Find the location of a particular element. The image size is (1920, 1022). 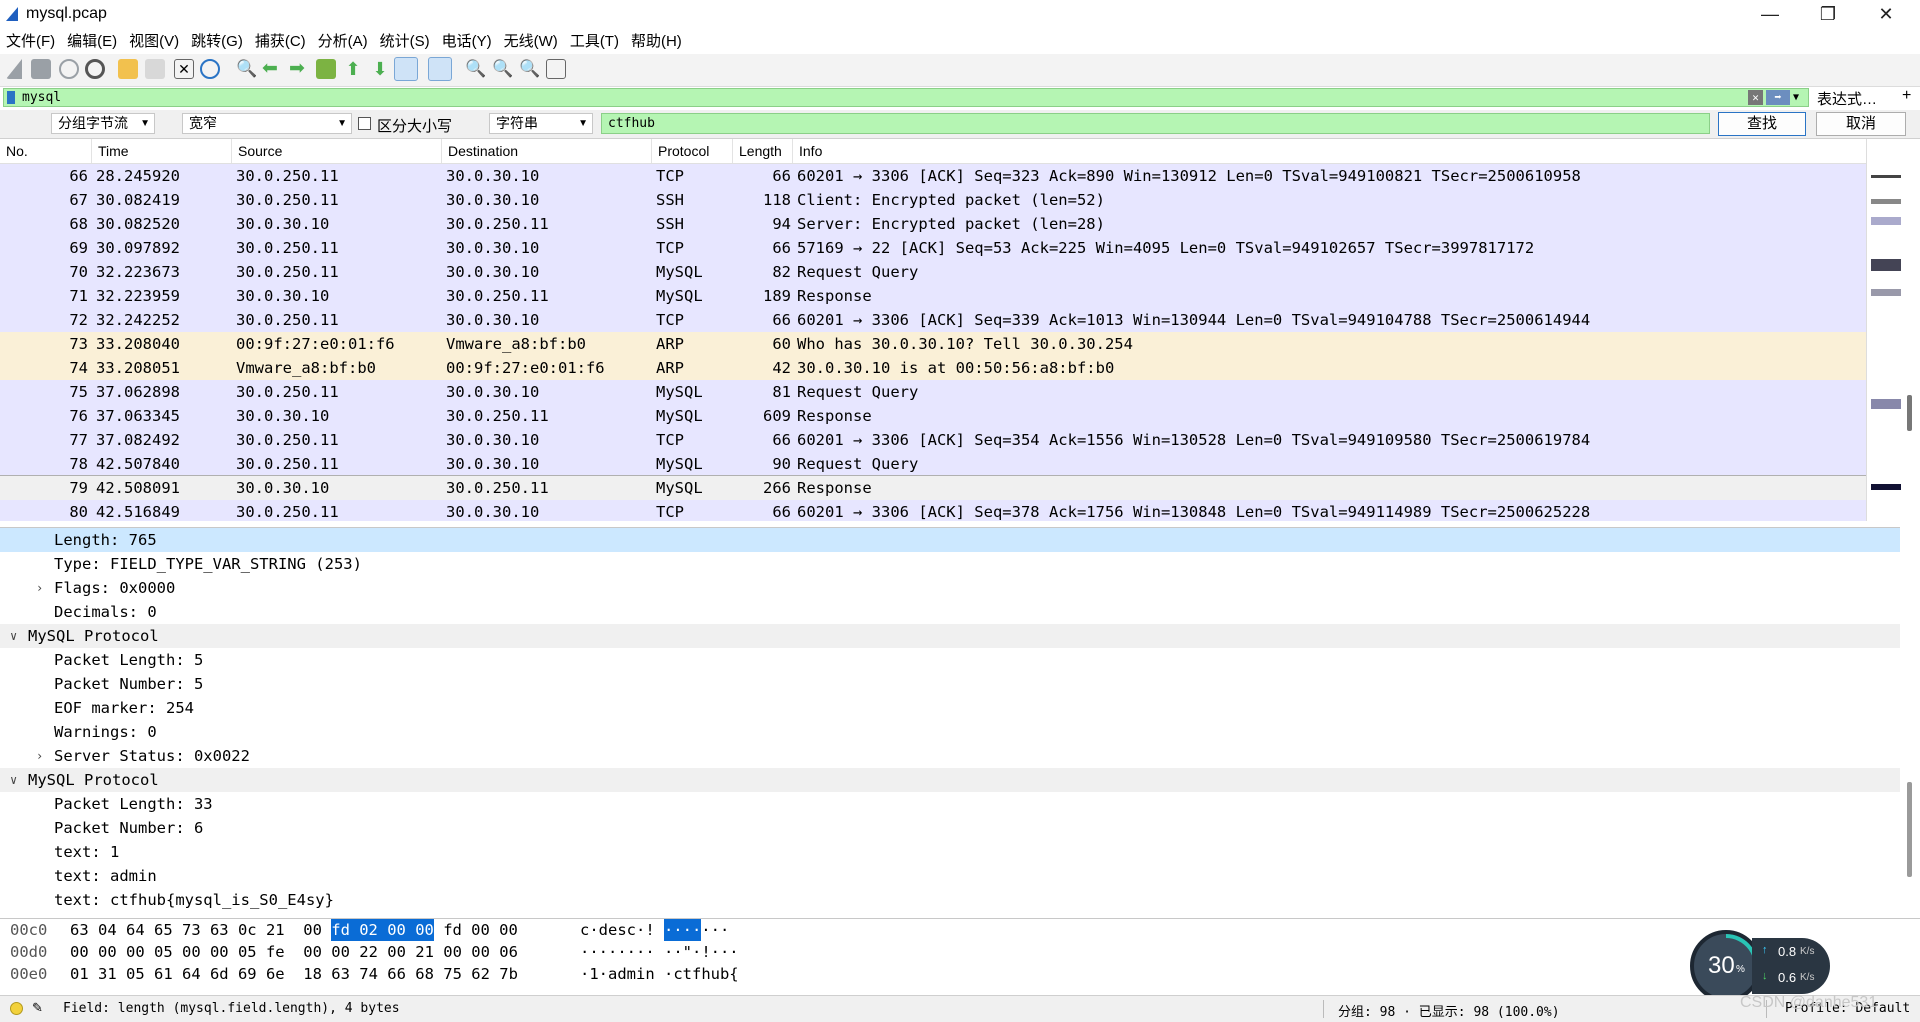

display-filter-input: mysql ✕ ➡ ▼ is located at coordinates (906, 97).